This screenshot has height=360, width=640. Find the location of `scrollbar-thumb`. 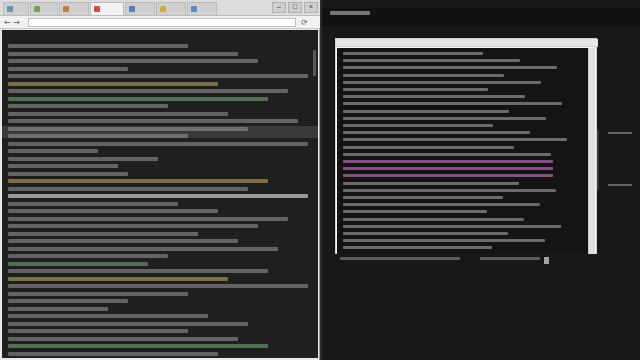

scrollbar-thumb is located at coordinates (314, 63).